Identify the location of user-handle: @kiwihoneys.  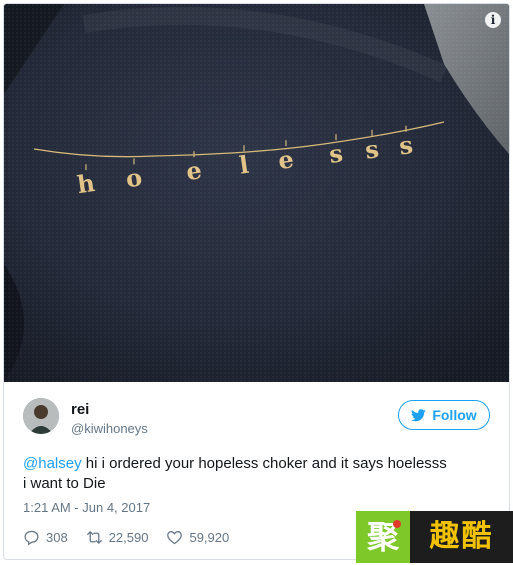
(109, 428).